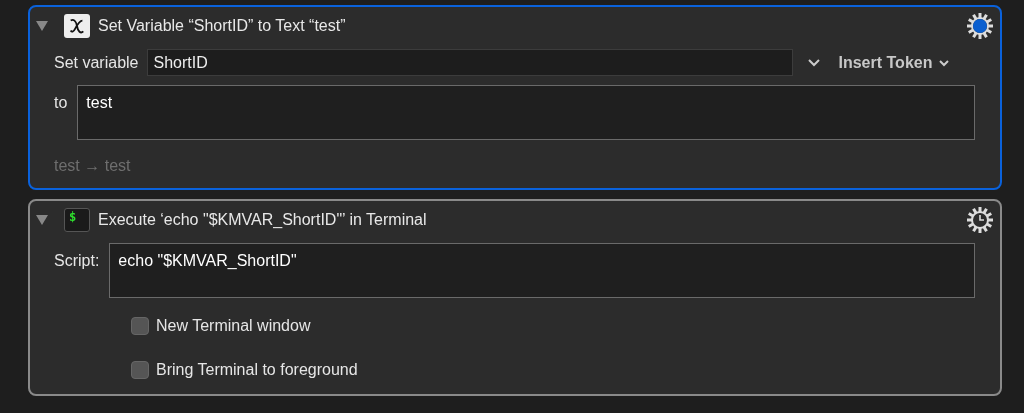  Describe the element at coordinates (469, 62) in the screenshot. I see `variable-name-field: ShortID` at that location.